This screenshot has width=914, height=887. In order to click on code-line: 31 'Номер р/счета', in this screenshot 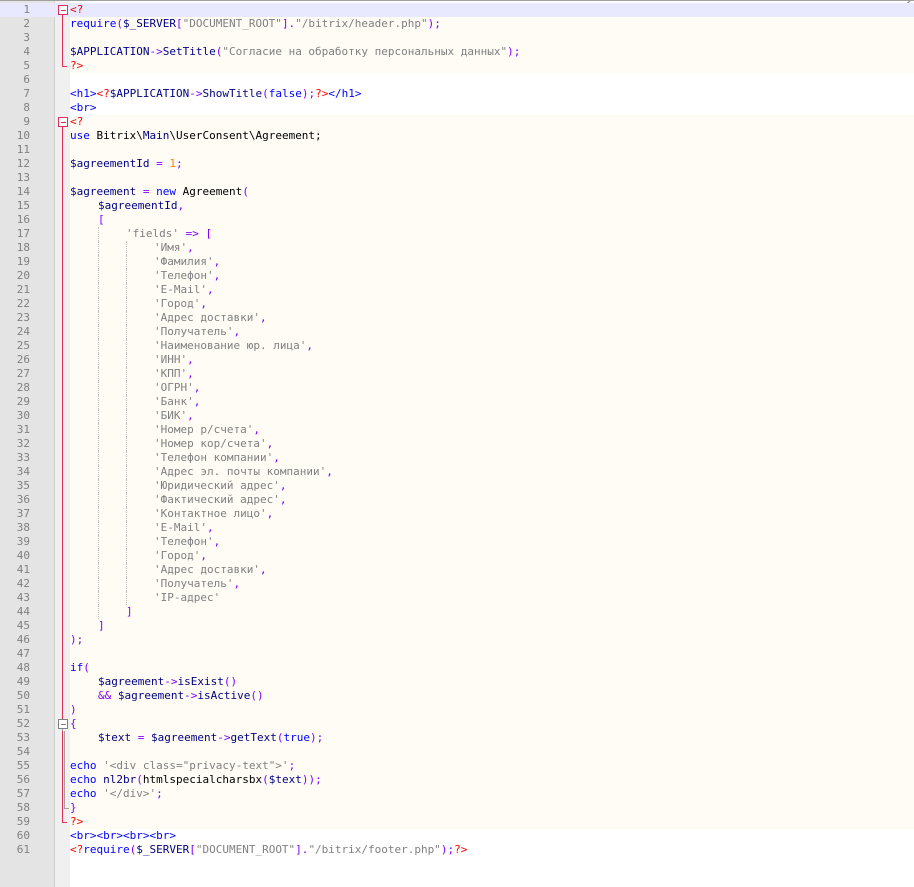, I will do `click(457, 430)`.